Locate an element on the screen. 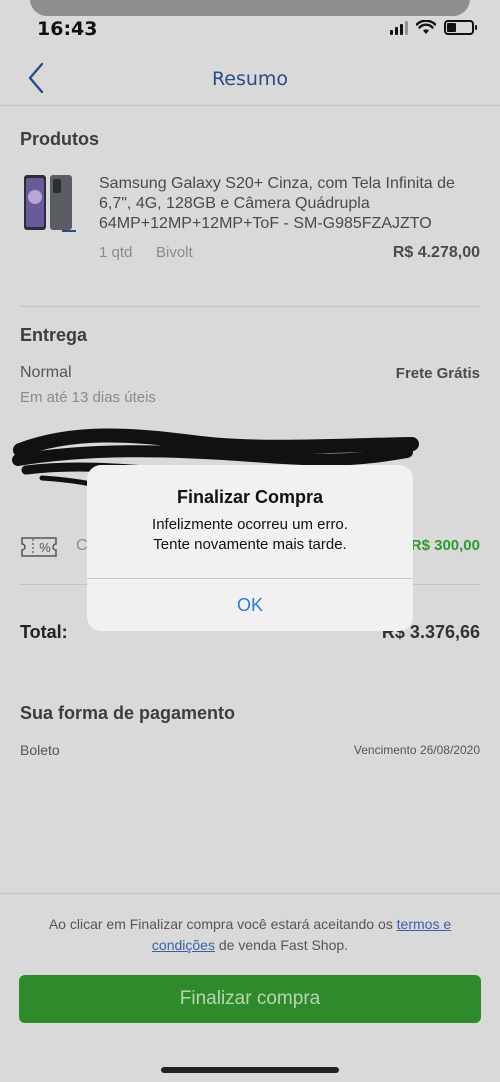 The image size is (500, 1082). nav-bar: Resumo is located at coordinates (250, 81).